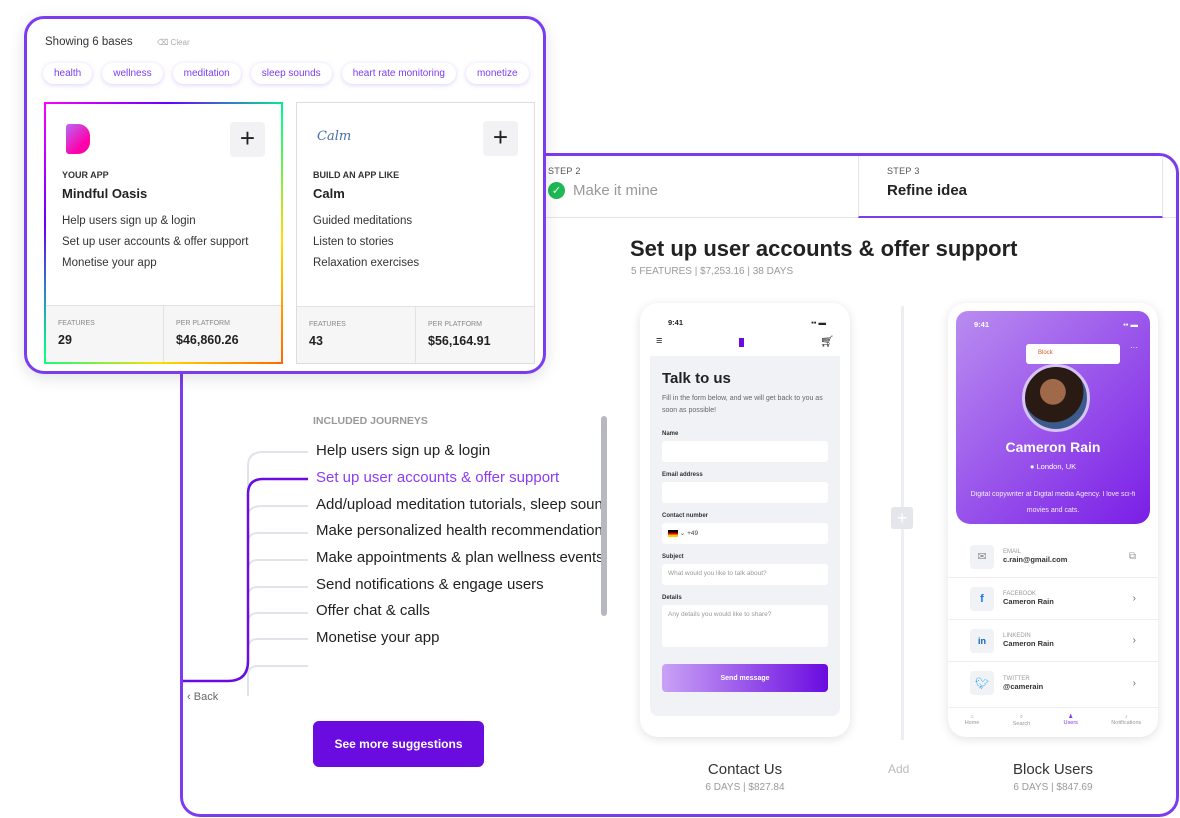 Image resolution: width=1180 pixels, height=818 pixels. What do you see at coordinates (1134, 598) in the screenshot?
I see `chevron-right-icon: ›` at bounding box center [1134, 598].